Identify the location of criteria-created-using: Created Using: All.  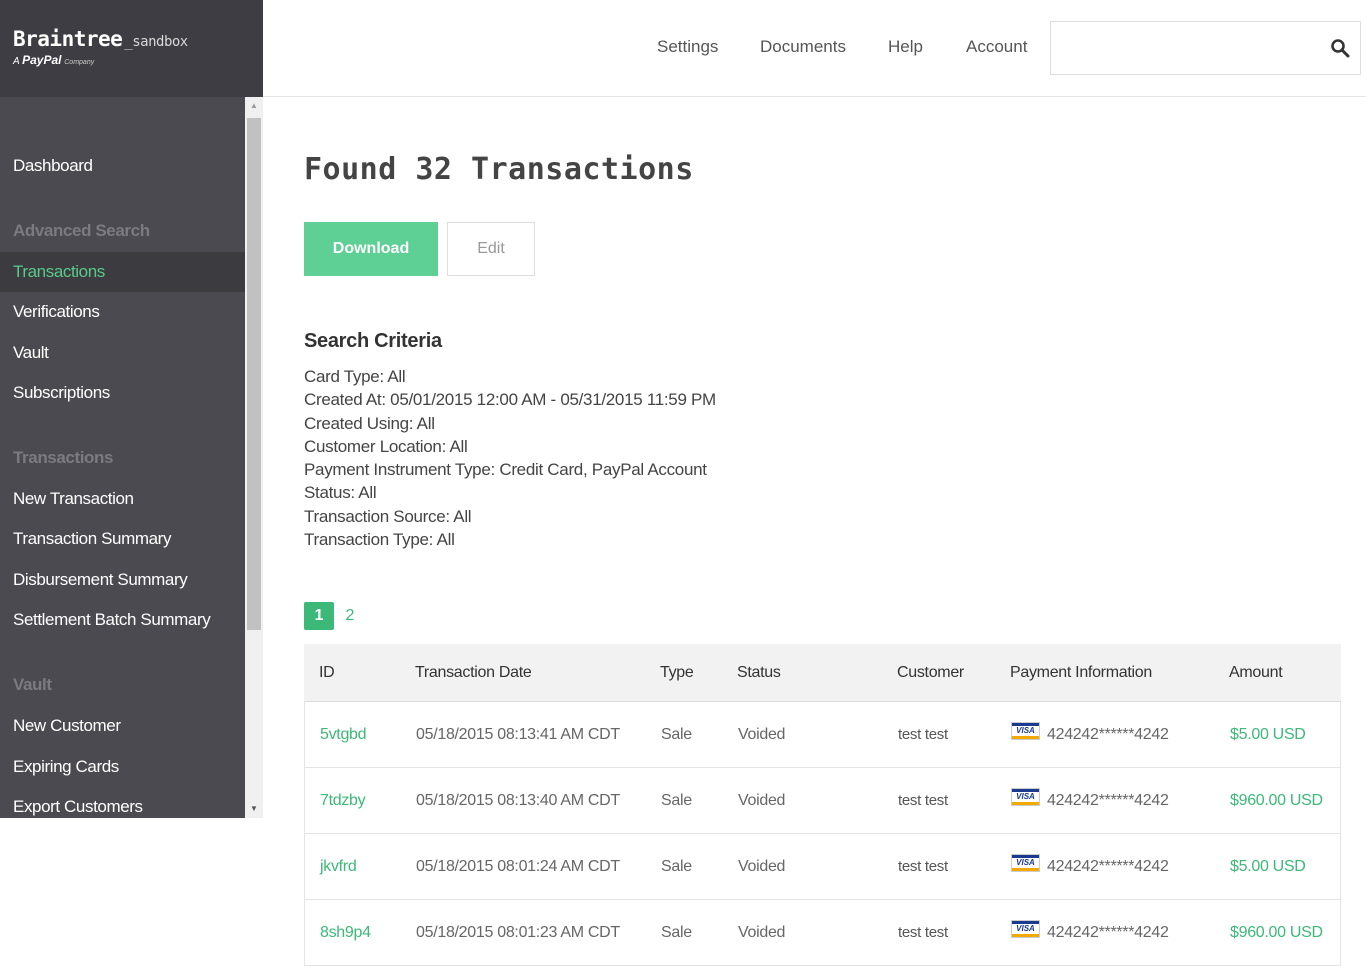
(369, 423).